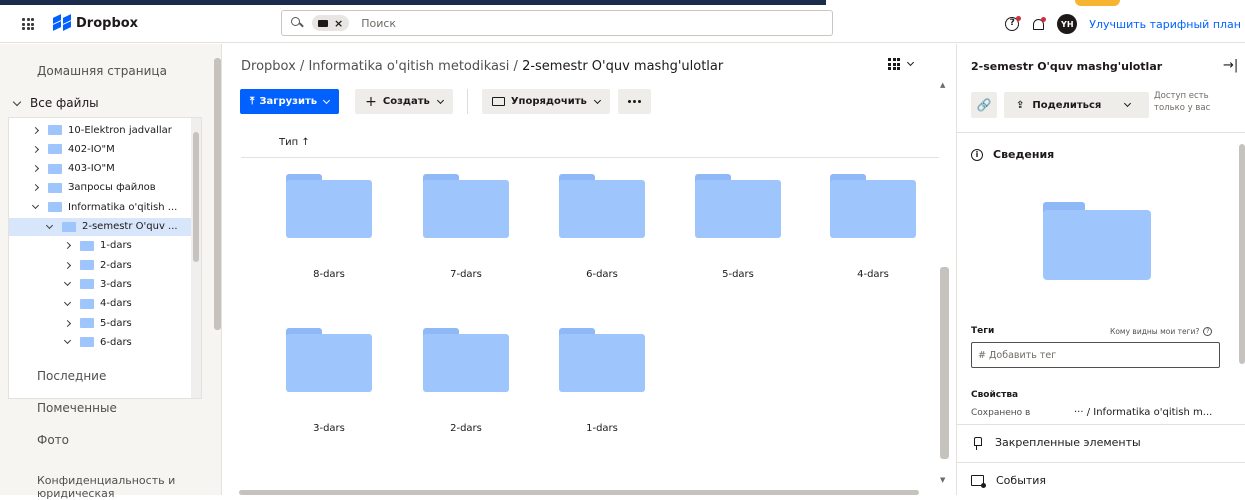 The height and width of the screenshot is (500, 1245). What do you see at coordinates (738, 274) in the screenshot?
I see `folder-name: 5-dars` at bounding box center [738, 274].